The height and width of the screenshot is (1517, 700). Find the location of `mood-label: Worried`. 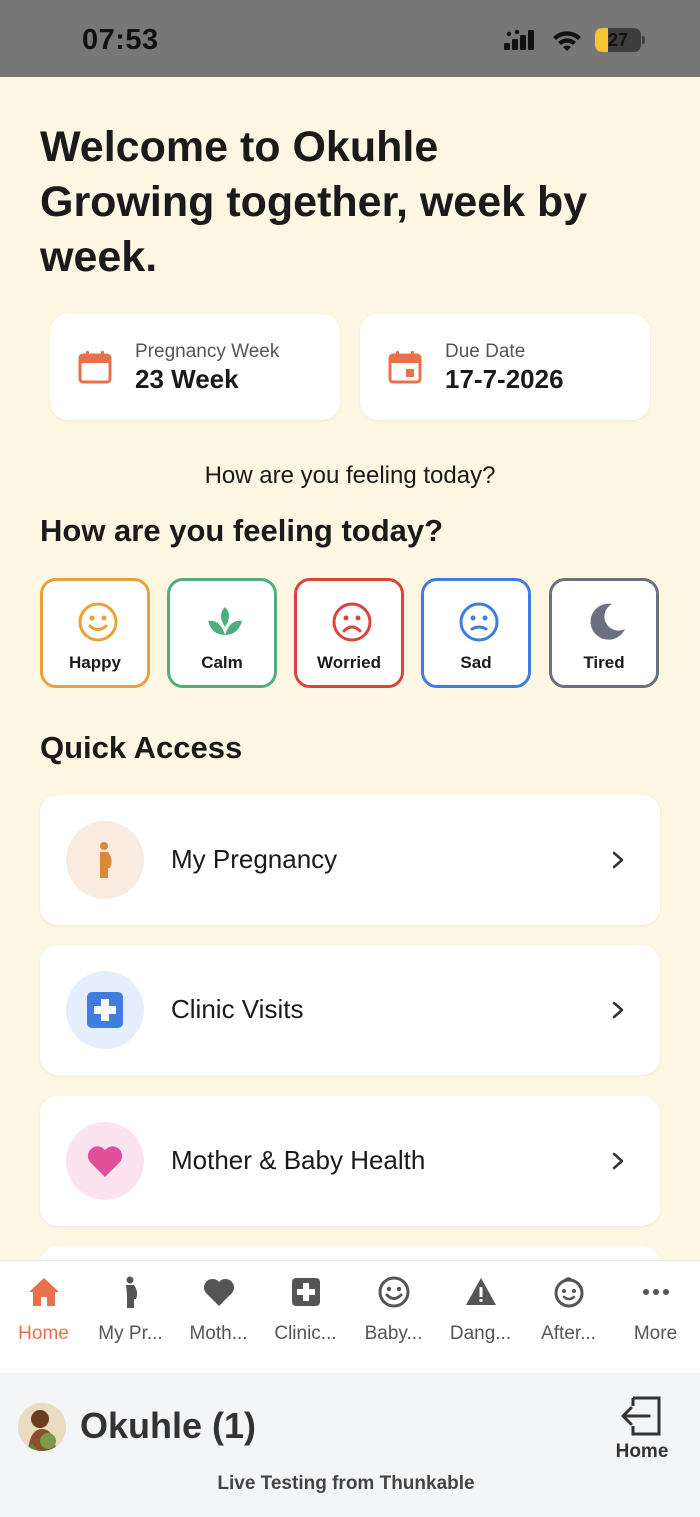

mood-label: Worried is located at coordinates (349, 662).